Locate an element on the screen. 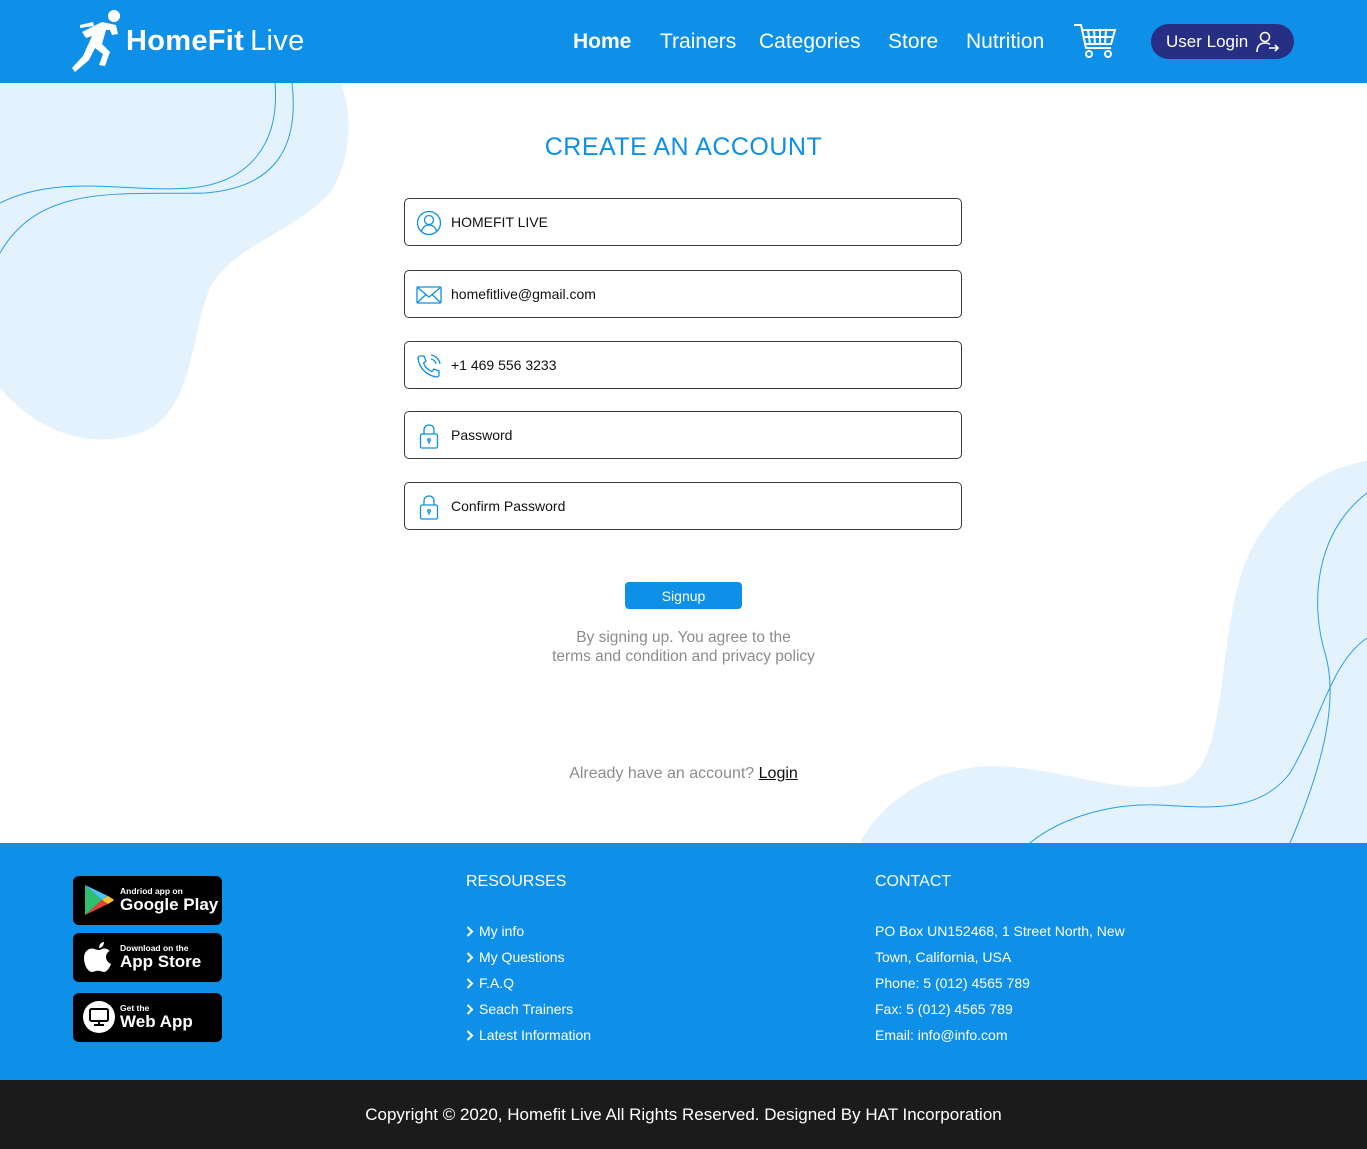  resource-link-label: Seach Trainers is located at coordinates (526, 1009).